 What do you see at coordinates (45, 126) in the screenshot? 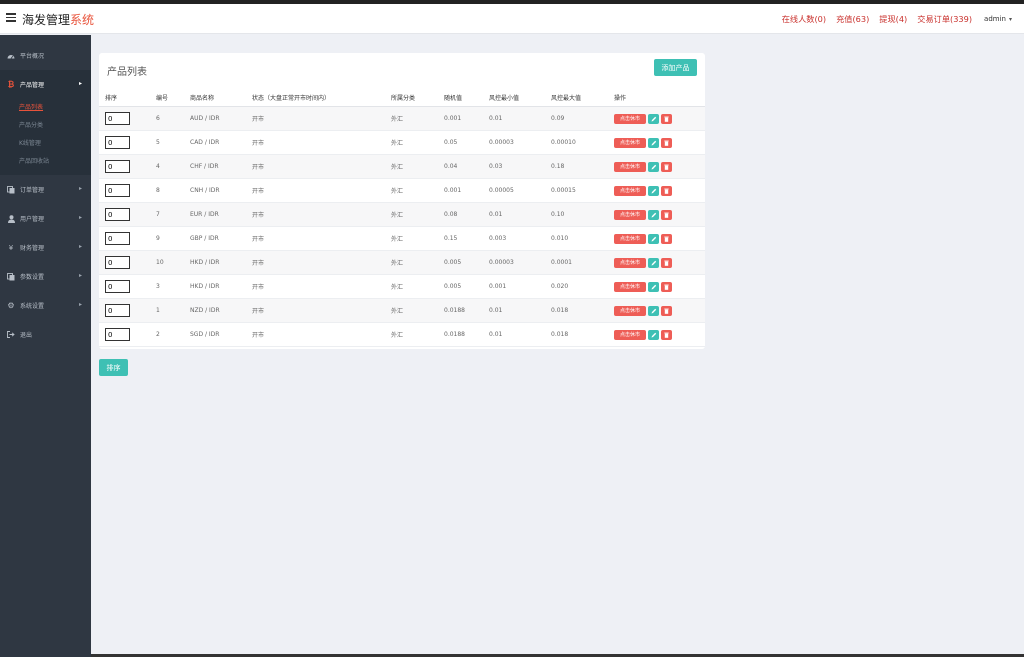
I see `sidebar-subitem-product-category: 产品分类` at bounding box center [45, 126].